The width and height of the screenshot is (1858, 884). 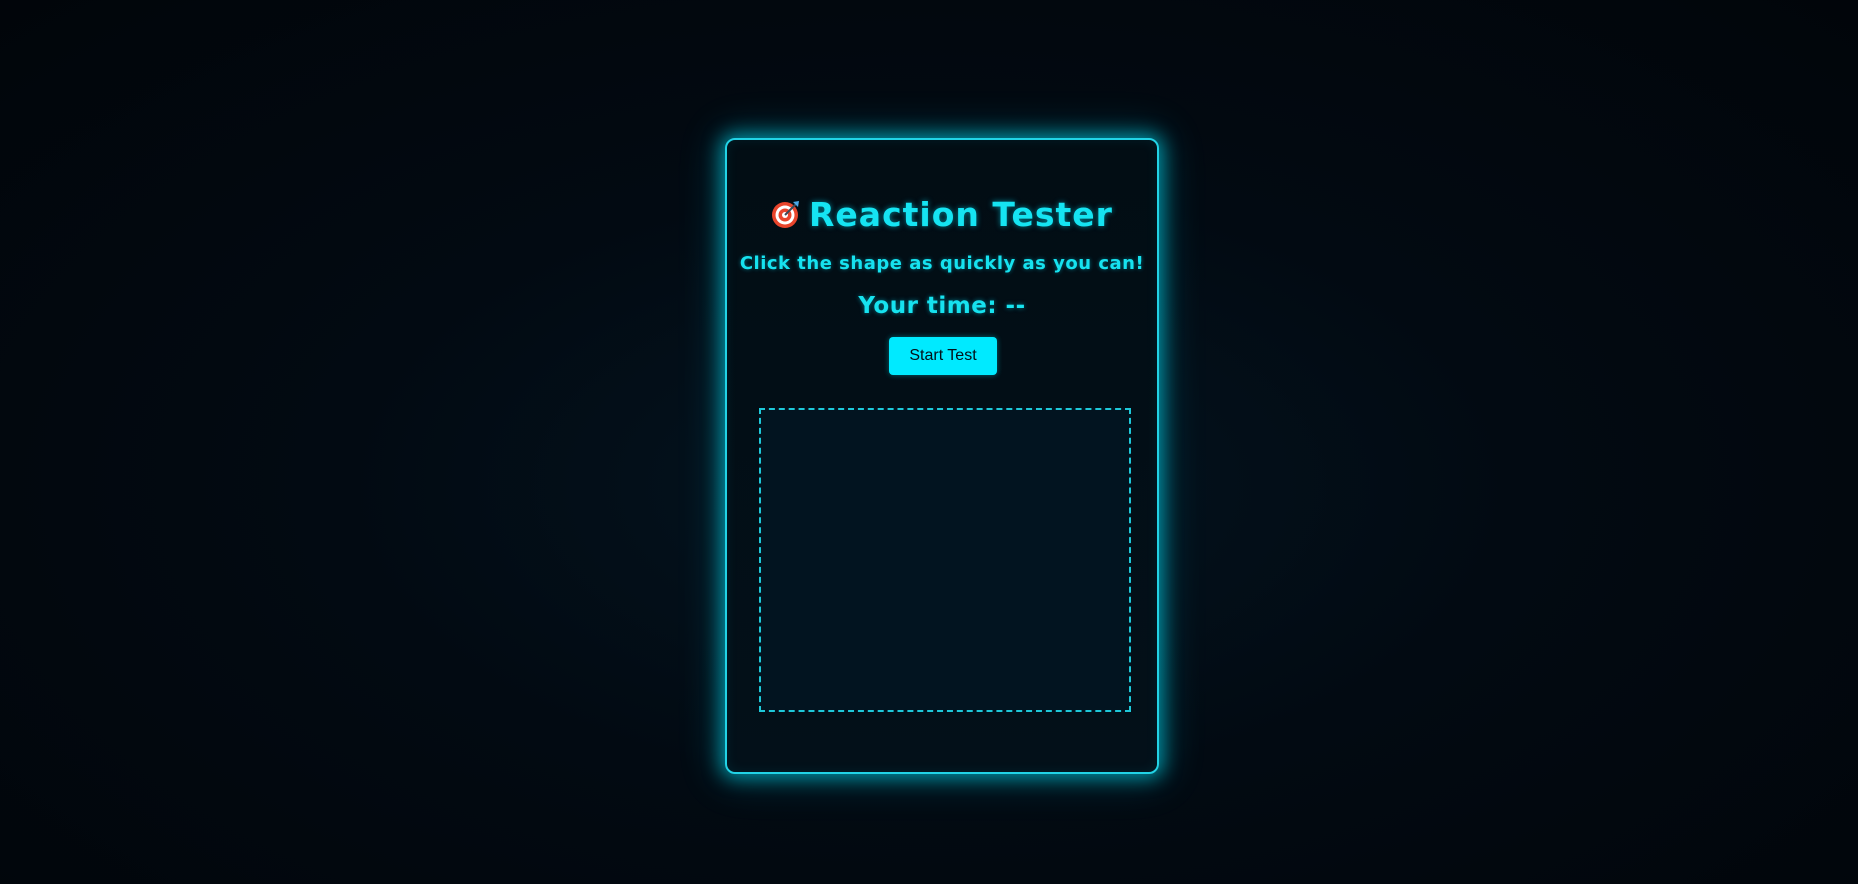 What do you see at coordinates (942, 263) in the screenshot?
I see `instructions-text: Click the shape as quickly as you can!` at bounding box center [942, 263].